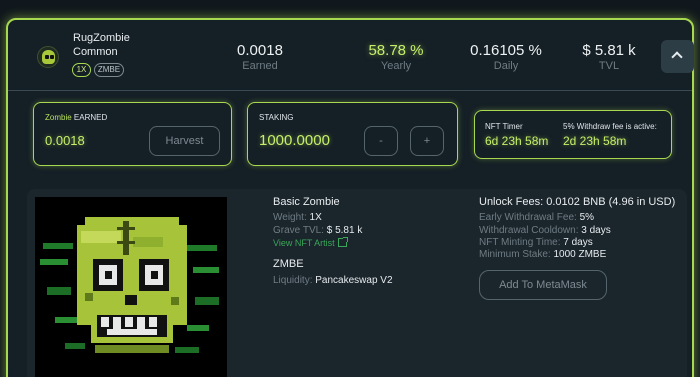 The height and width of the screenshot is (377, 700). Describe the element at coordinates (396, 50) in the screenshot. I see `stat-yearly-value: 58.78 %` at that location.